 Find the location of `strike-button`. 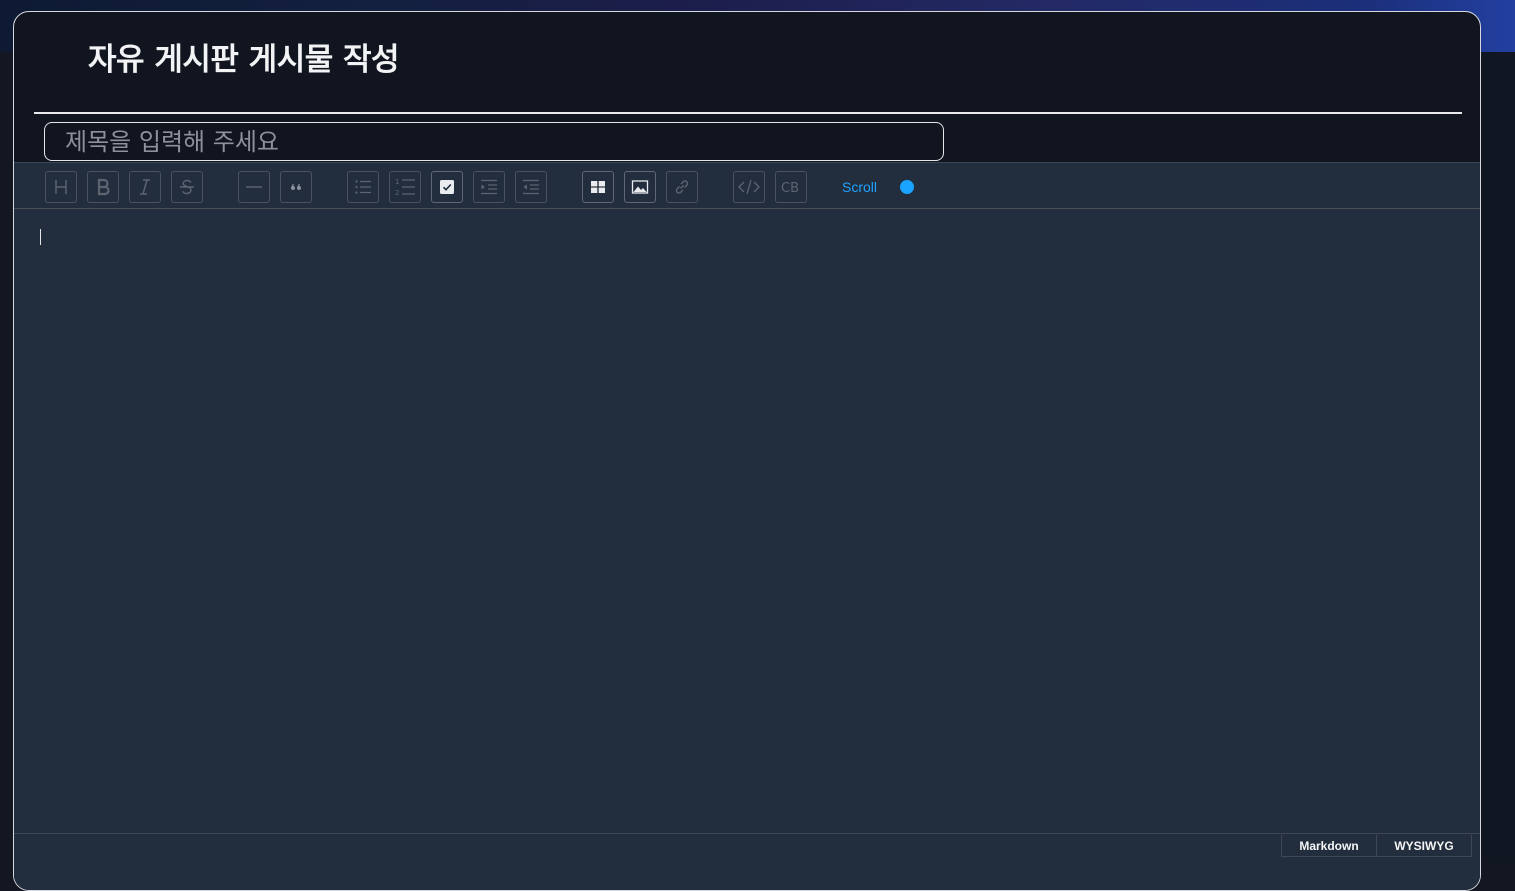

strike-button is located at coordinates (187, 187).